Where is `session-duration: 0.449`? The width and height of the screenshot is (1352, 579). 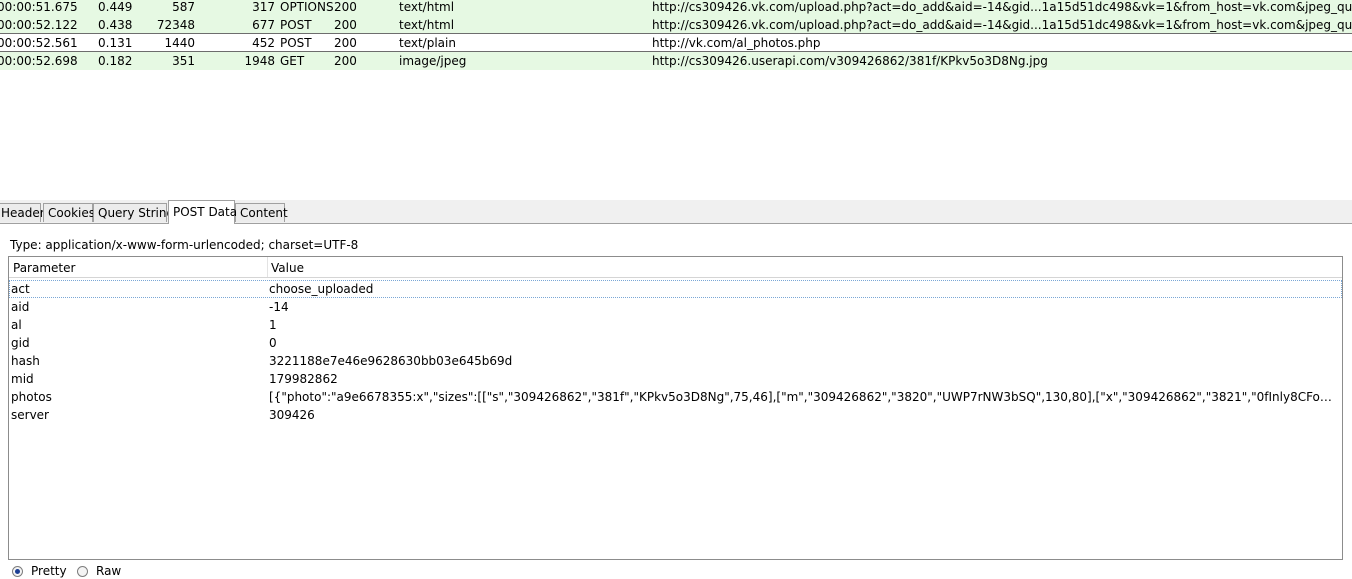
session-duration: 0.449 is located at coordinates (115, 7).